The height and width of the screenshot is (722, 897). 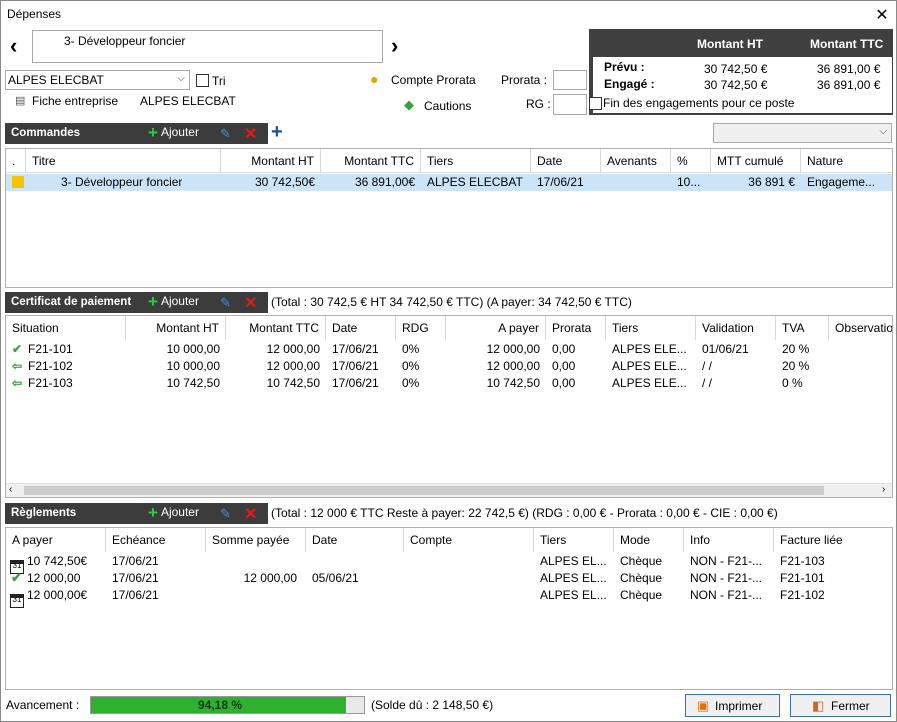 What do you see at coordinates (66, 328) in the screenshot?
I see `col-situation: Situation` at bounding box center [66, 328].